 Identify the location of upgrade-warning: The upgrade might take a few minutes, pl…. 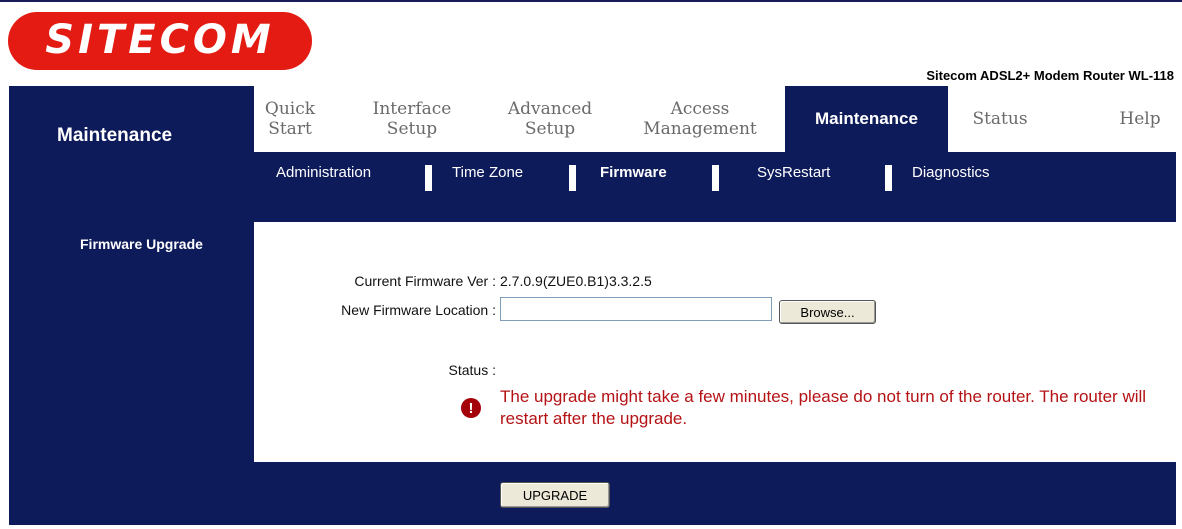
(823, 407).